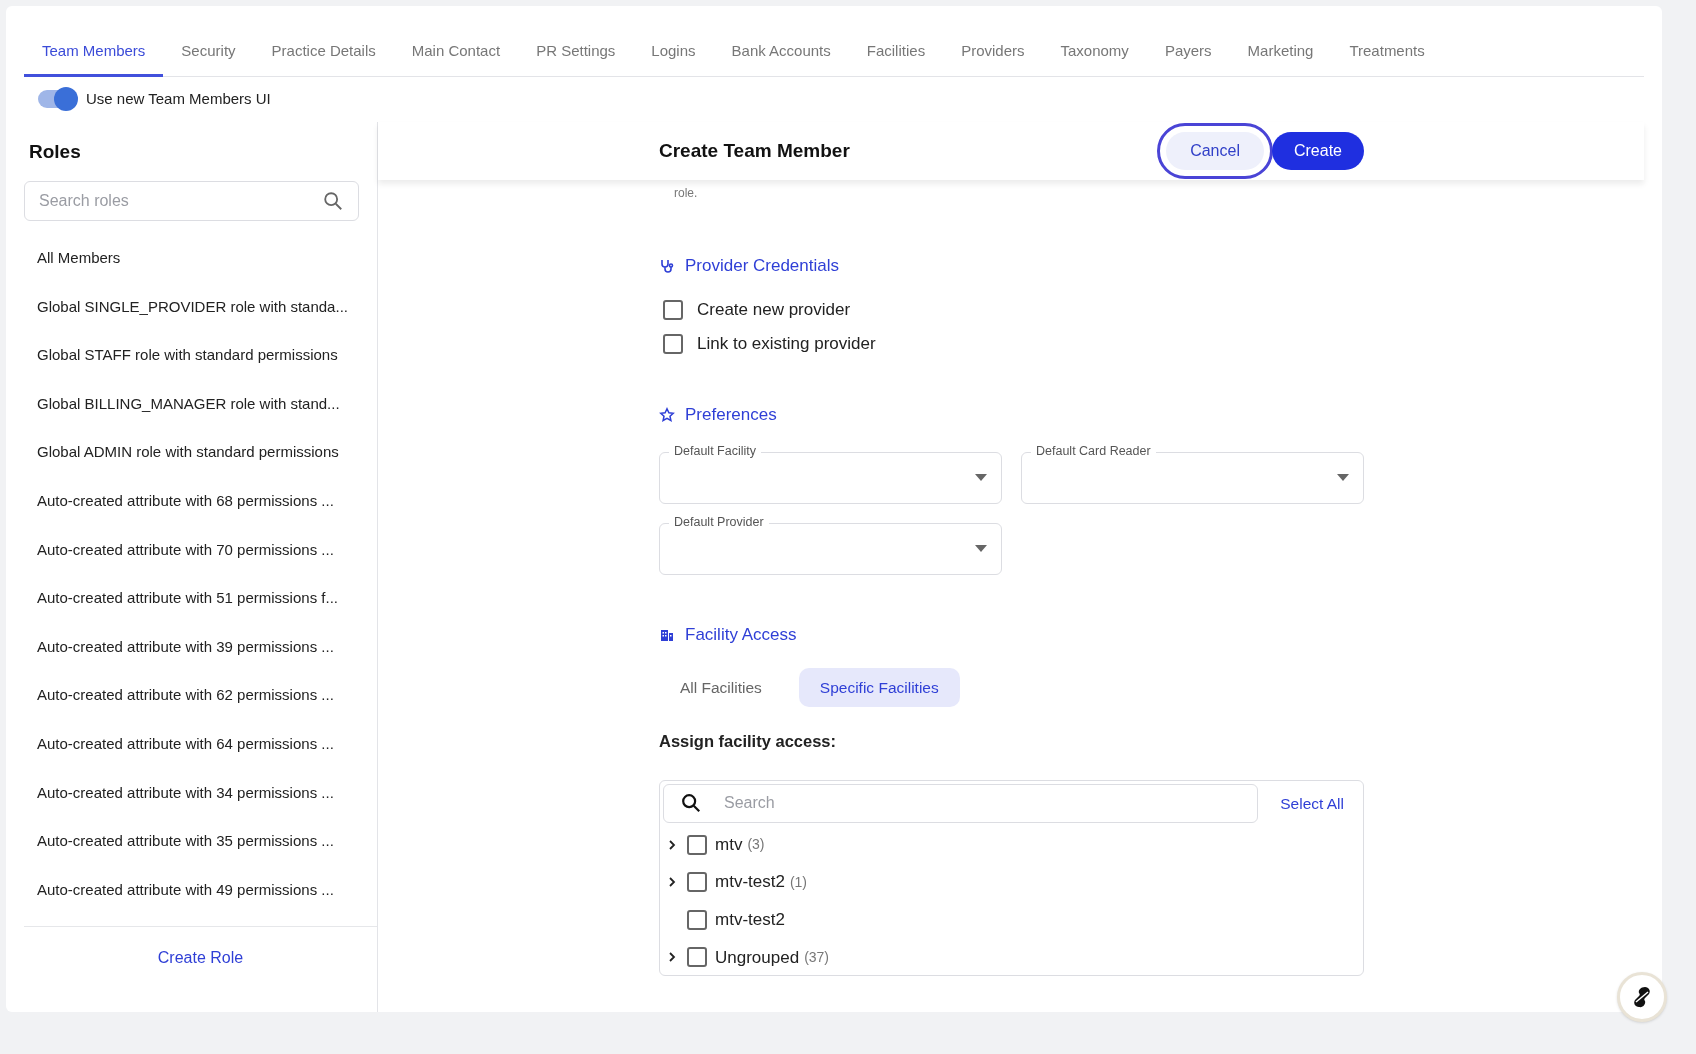 The image size is (1696, 1054). I want to click on tab: Team Members, so click(94, 51).